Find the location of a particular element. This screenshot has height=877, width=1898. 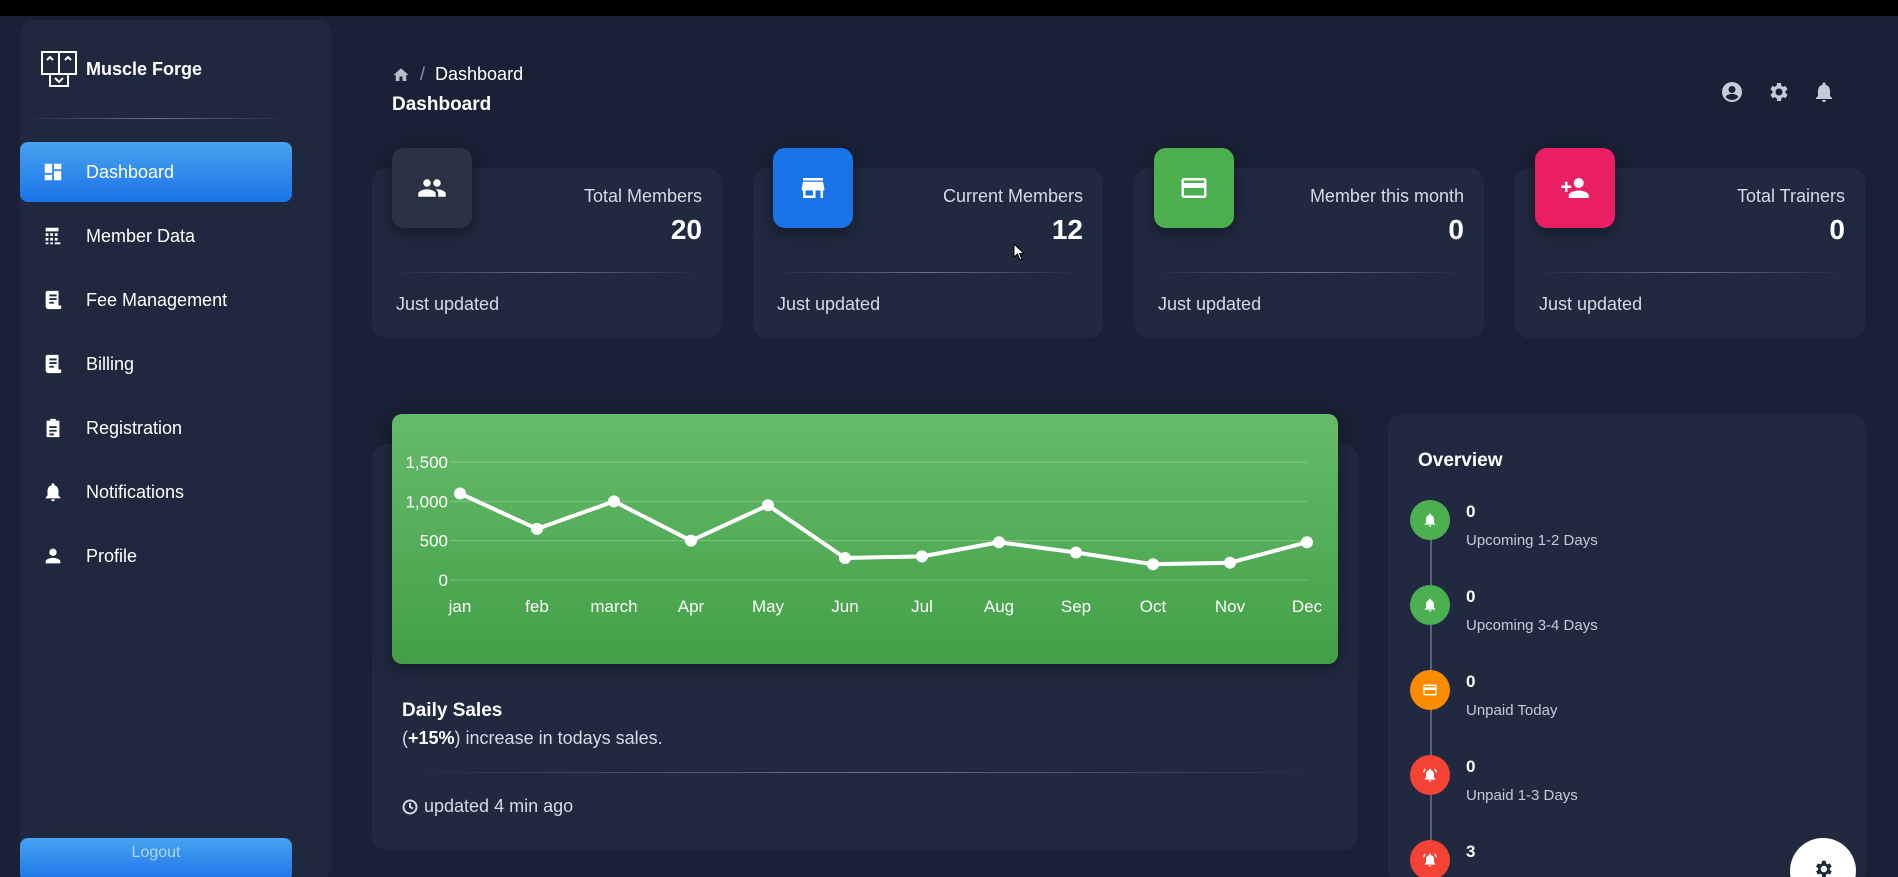

stat-label: Total Trainers is located at coordinates (1790, 196).